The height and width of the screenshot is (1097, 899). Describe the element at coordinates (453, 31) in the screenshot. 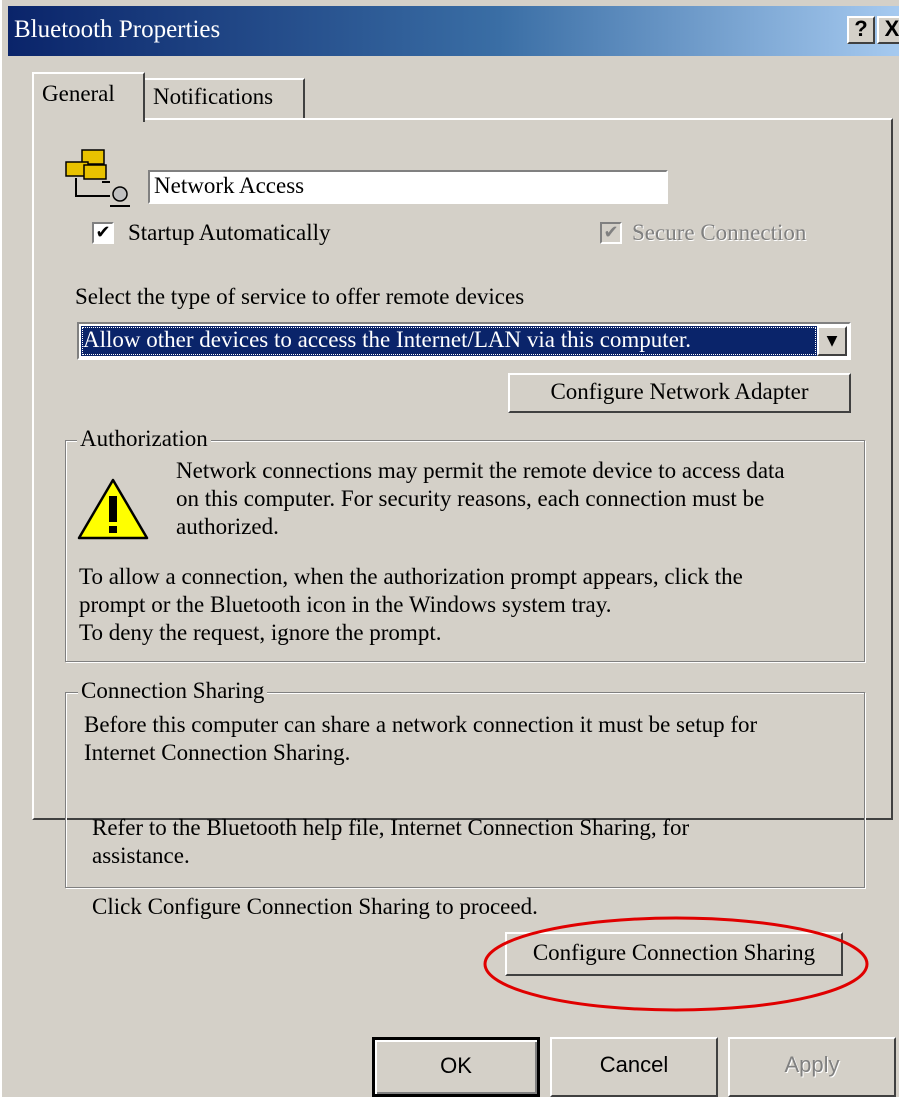

I see `title-bar: Bluetooth Properties ? X` at that location.